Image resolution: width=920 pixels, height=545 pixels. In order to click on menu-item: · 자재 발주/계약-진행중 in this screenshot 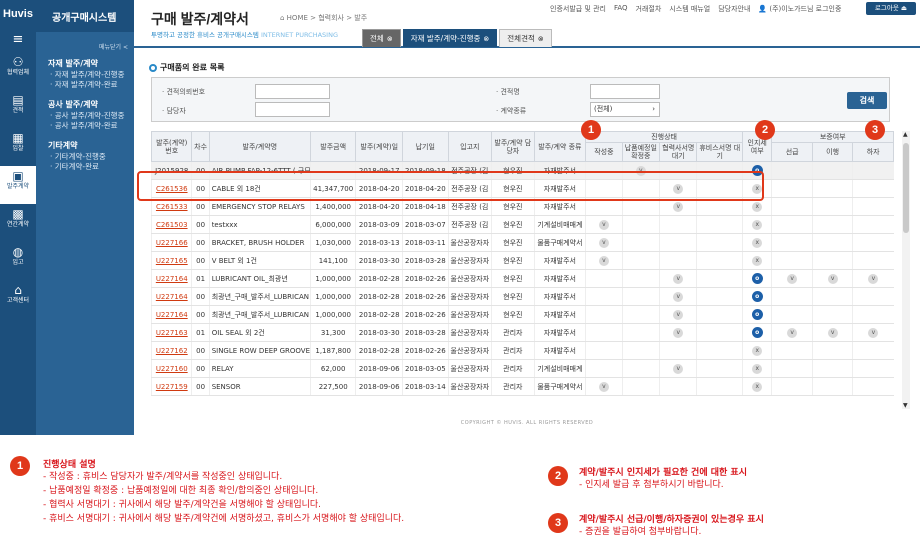, I will do `click(91, 75)`.